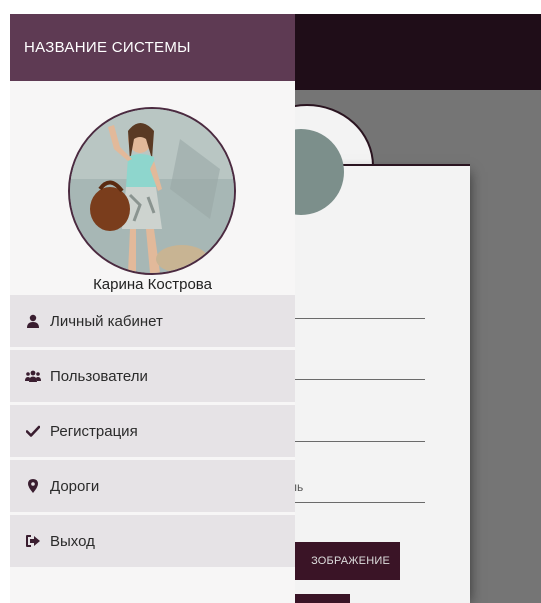 The height and width of the screenshot is (603, 541). I want to click on sidebar-item-registration: Регистрация, so click(152, 431).